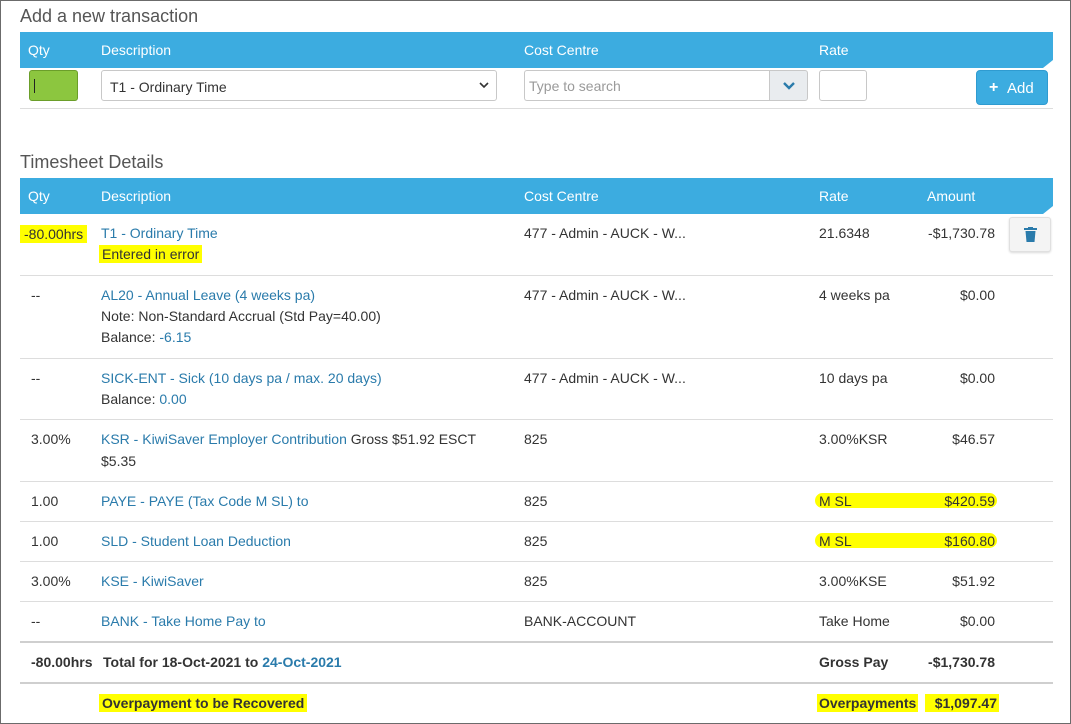 Image resolution: width=1071 pixels, height=724 pixels. Describe the element at coordinates (172, 399) in the screenshot. I see `balance-value: 0.00` at that location.